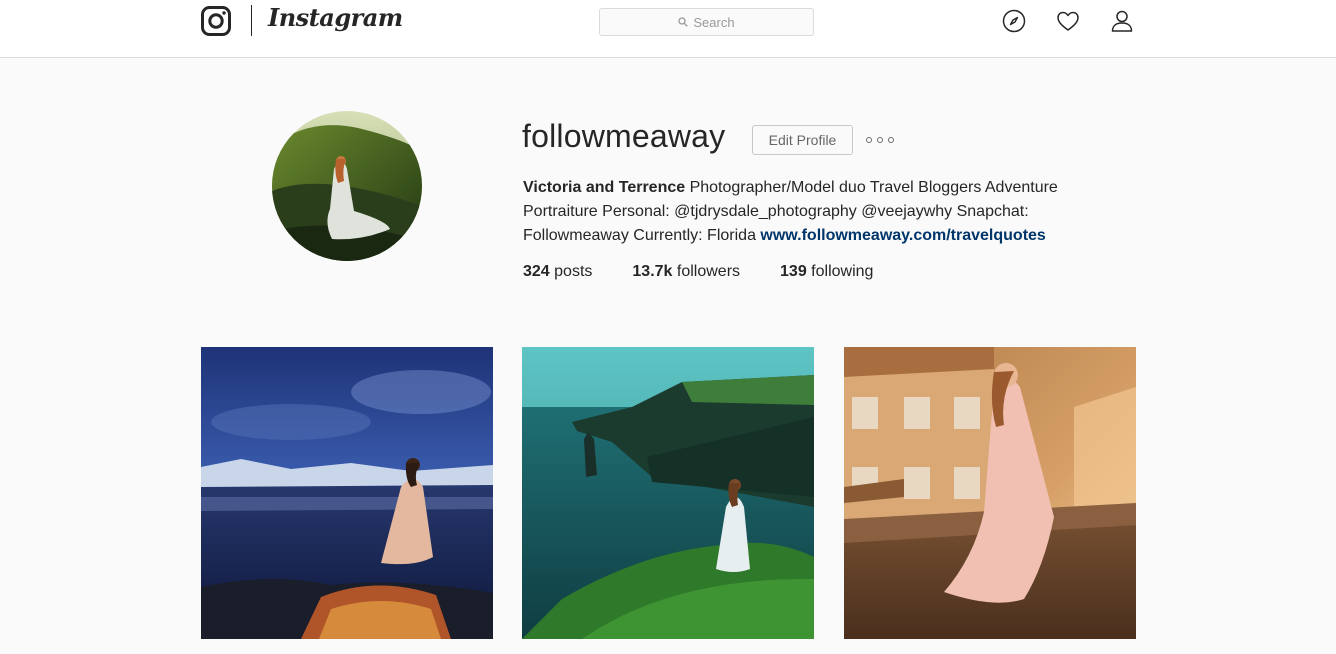 The image size is (1336, 654). What do you see at coordinates (840, 271) in the screenshot?
I see `stat-label: following` at bounding box center [840, 271].